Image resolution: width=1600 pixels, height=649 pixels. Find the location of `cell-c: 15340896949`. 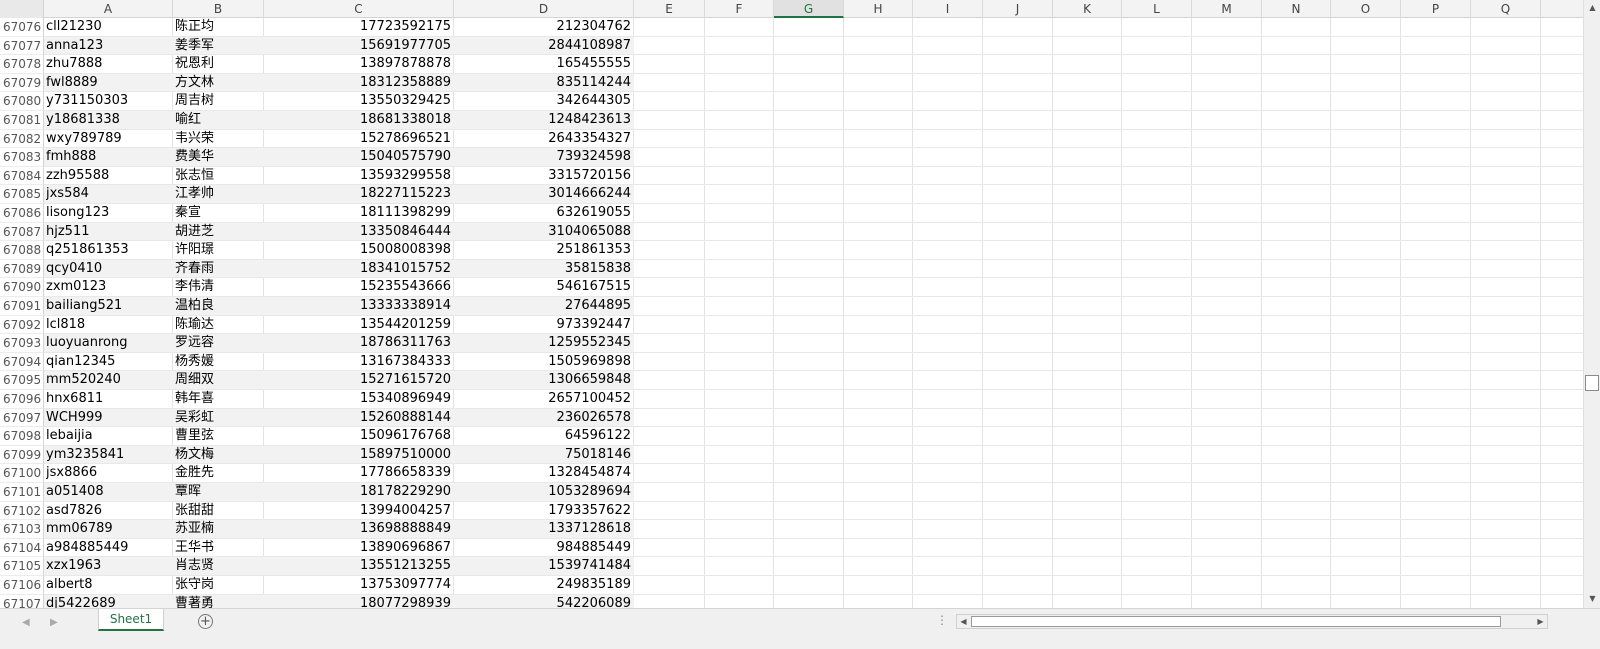

cell-c: 15340896949 is located at coordinates (357, 399).